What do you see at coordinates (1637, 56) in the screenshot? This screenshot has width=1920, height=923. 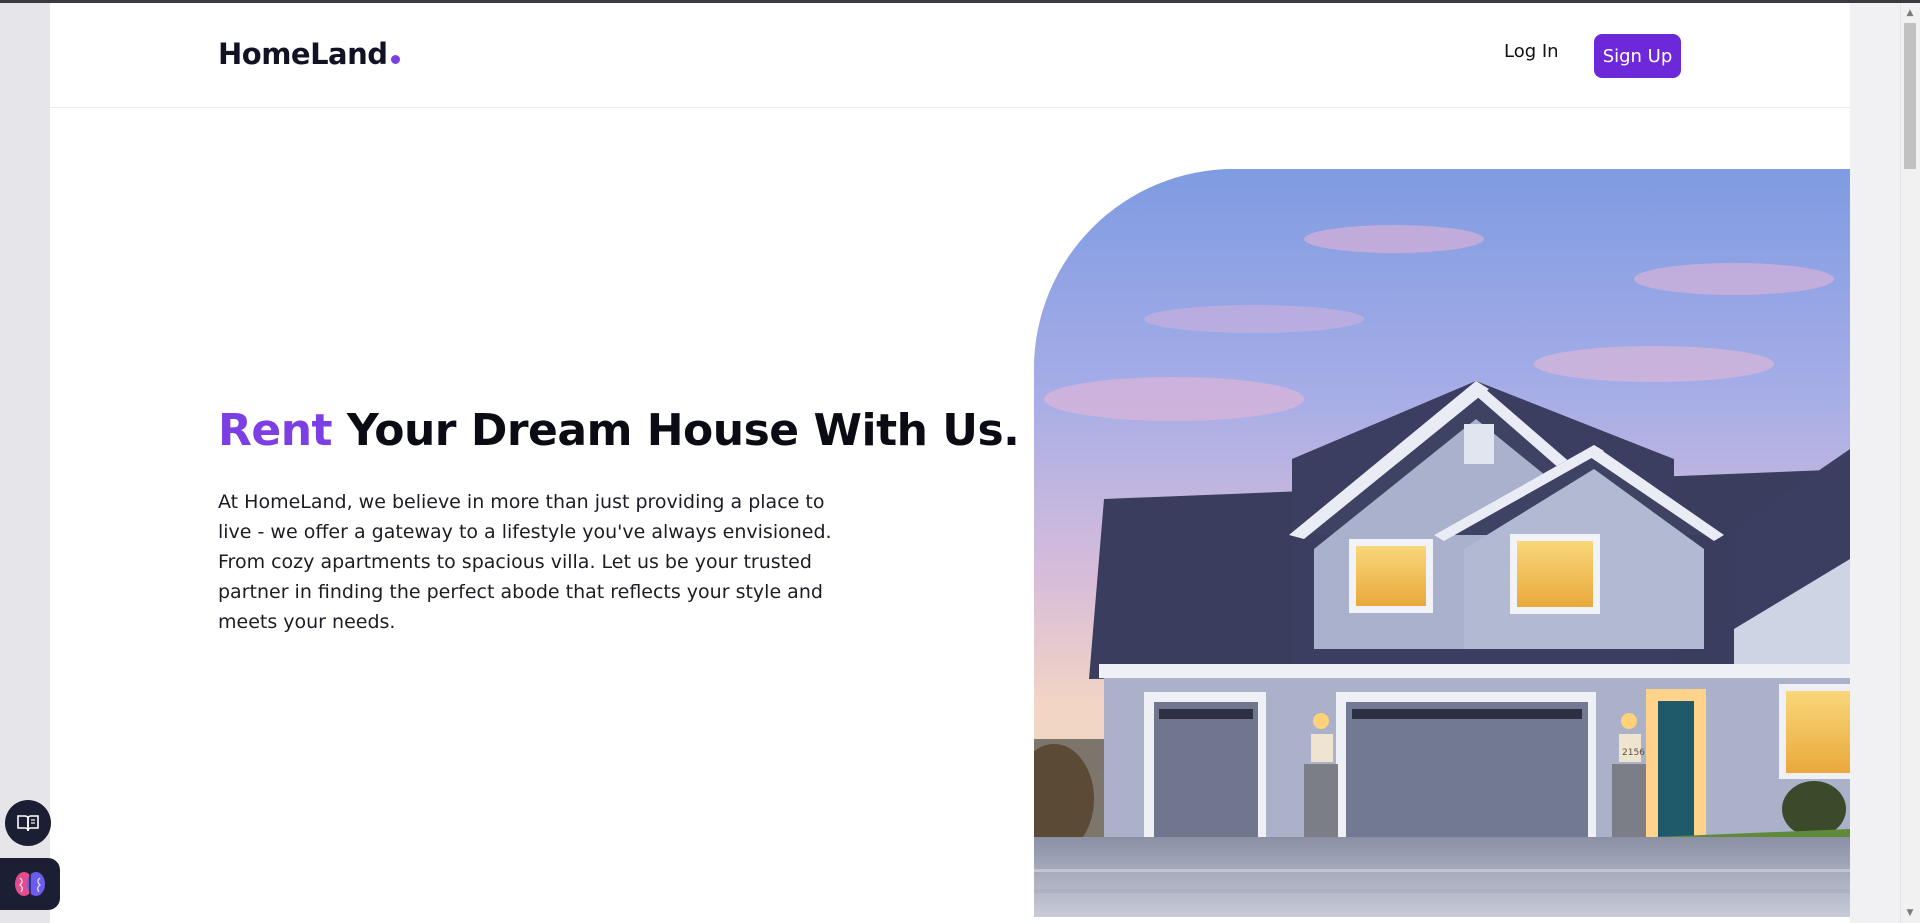 I see `signup-button: Sign Up` at bounding box center [1637, 56].